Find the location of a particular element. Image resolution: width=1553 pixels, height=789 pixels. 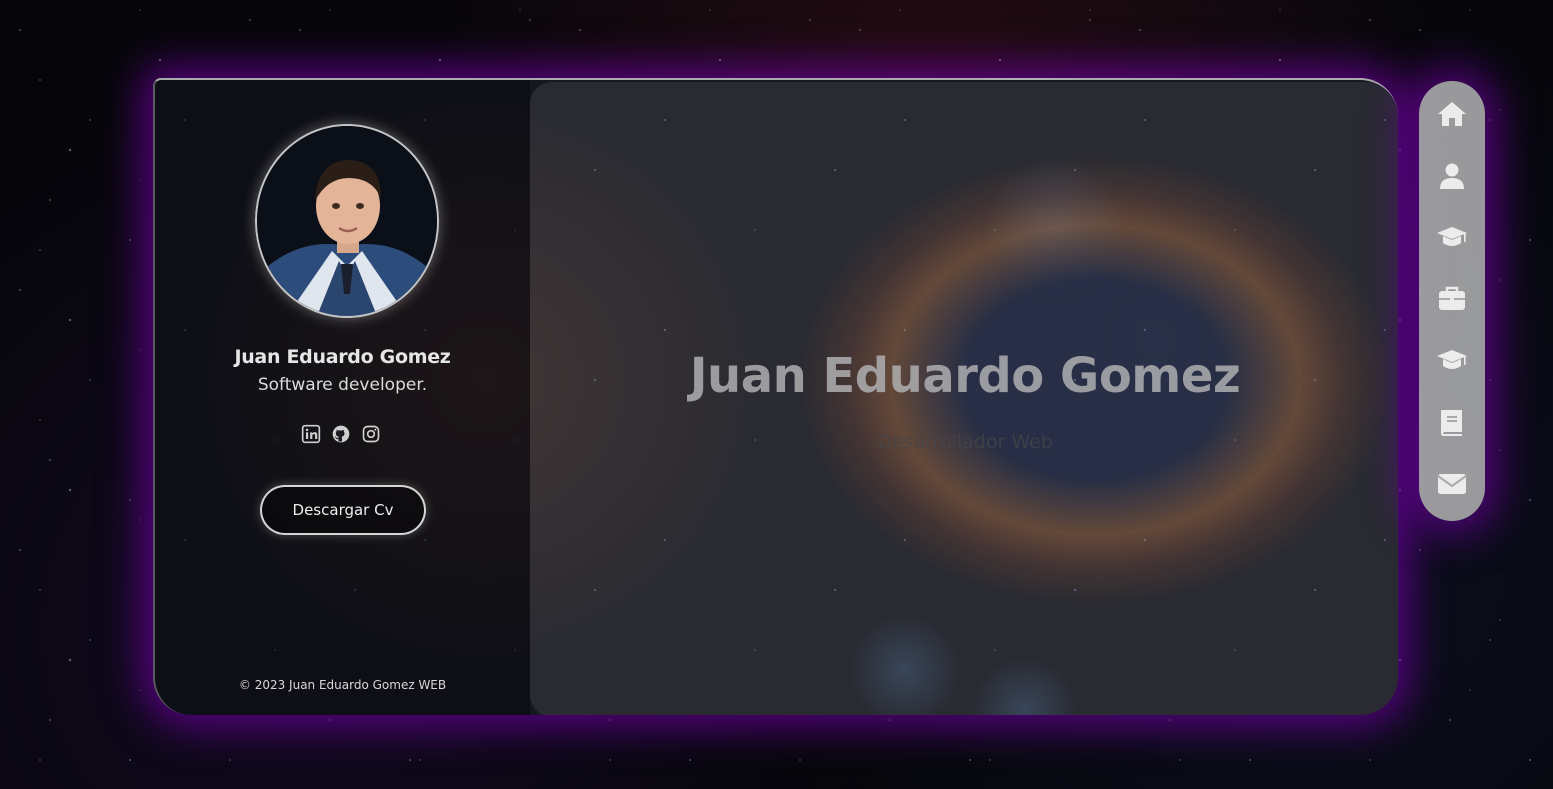

hero-subtitle: Desarrollador Web is located at coordinates (965, 442).